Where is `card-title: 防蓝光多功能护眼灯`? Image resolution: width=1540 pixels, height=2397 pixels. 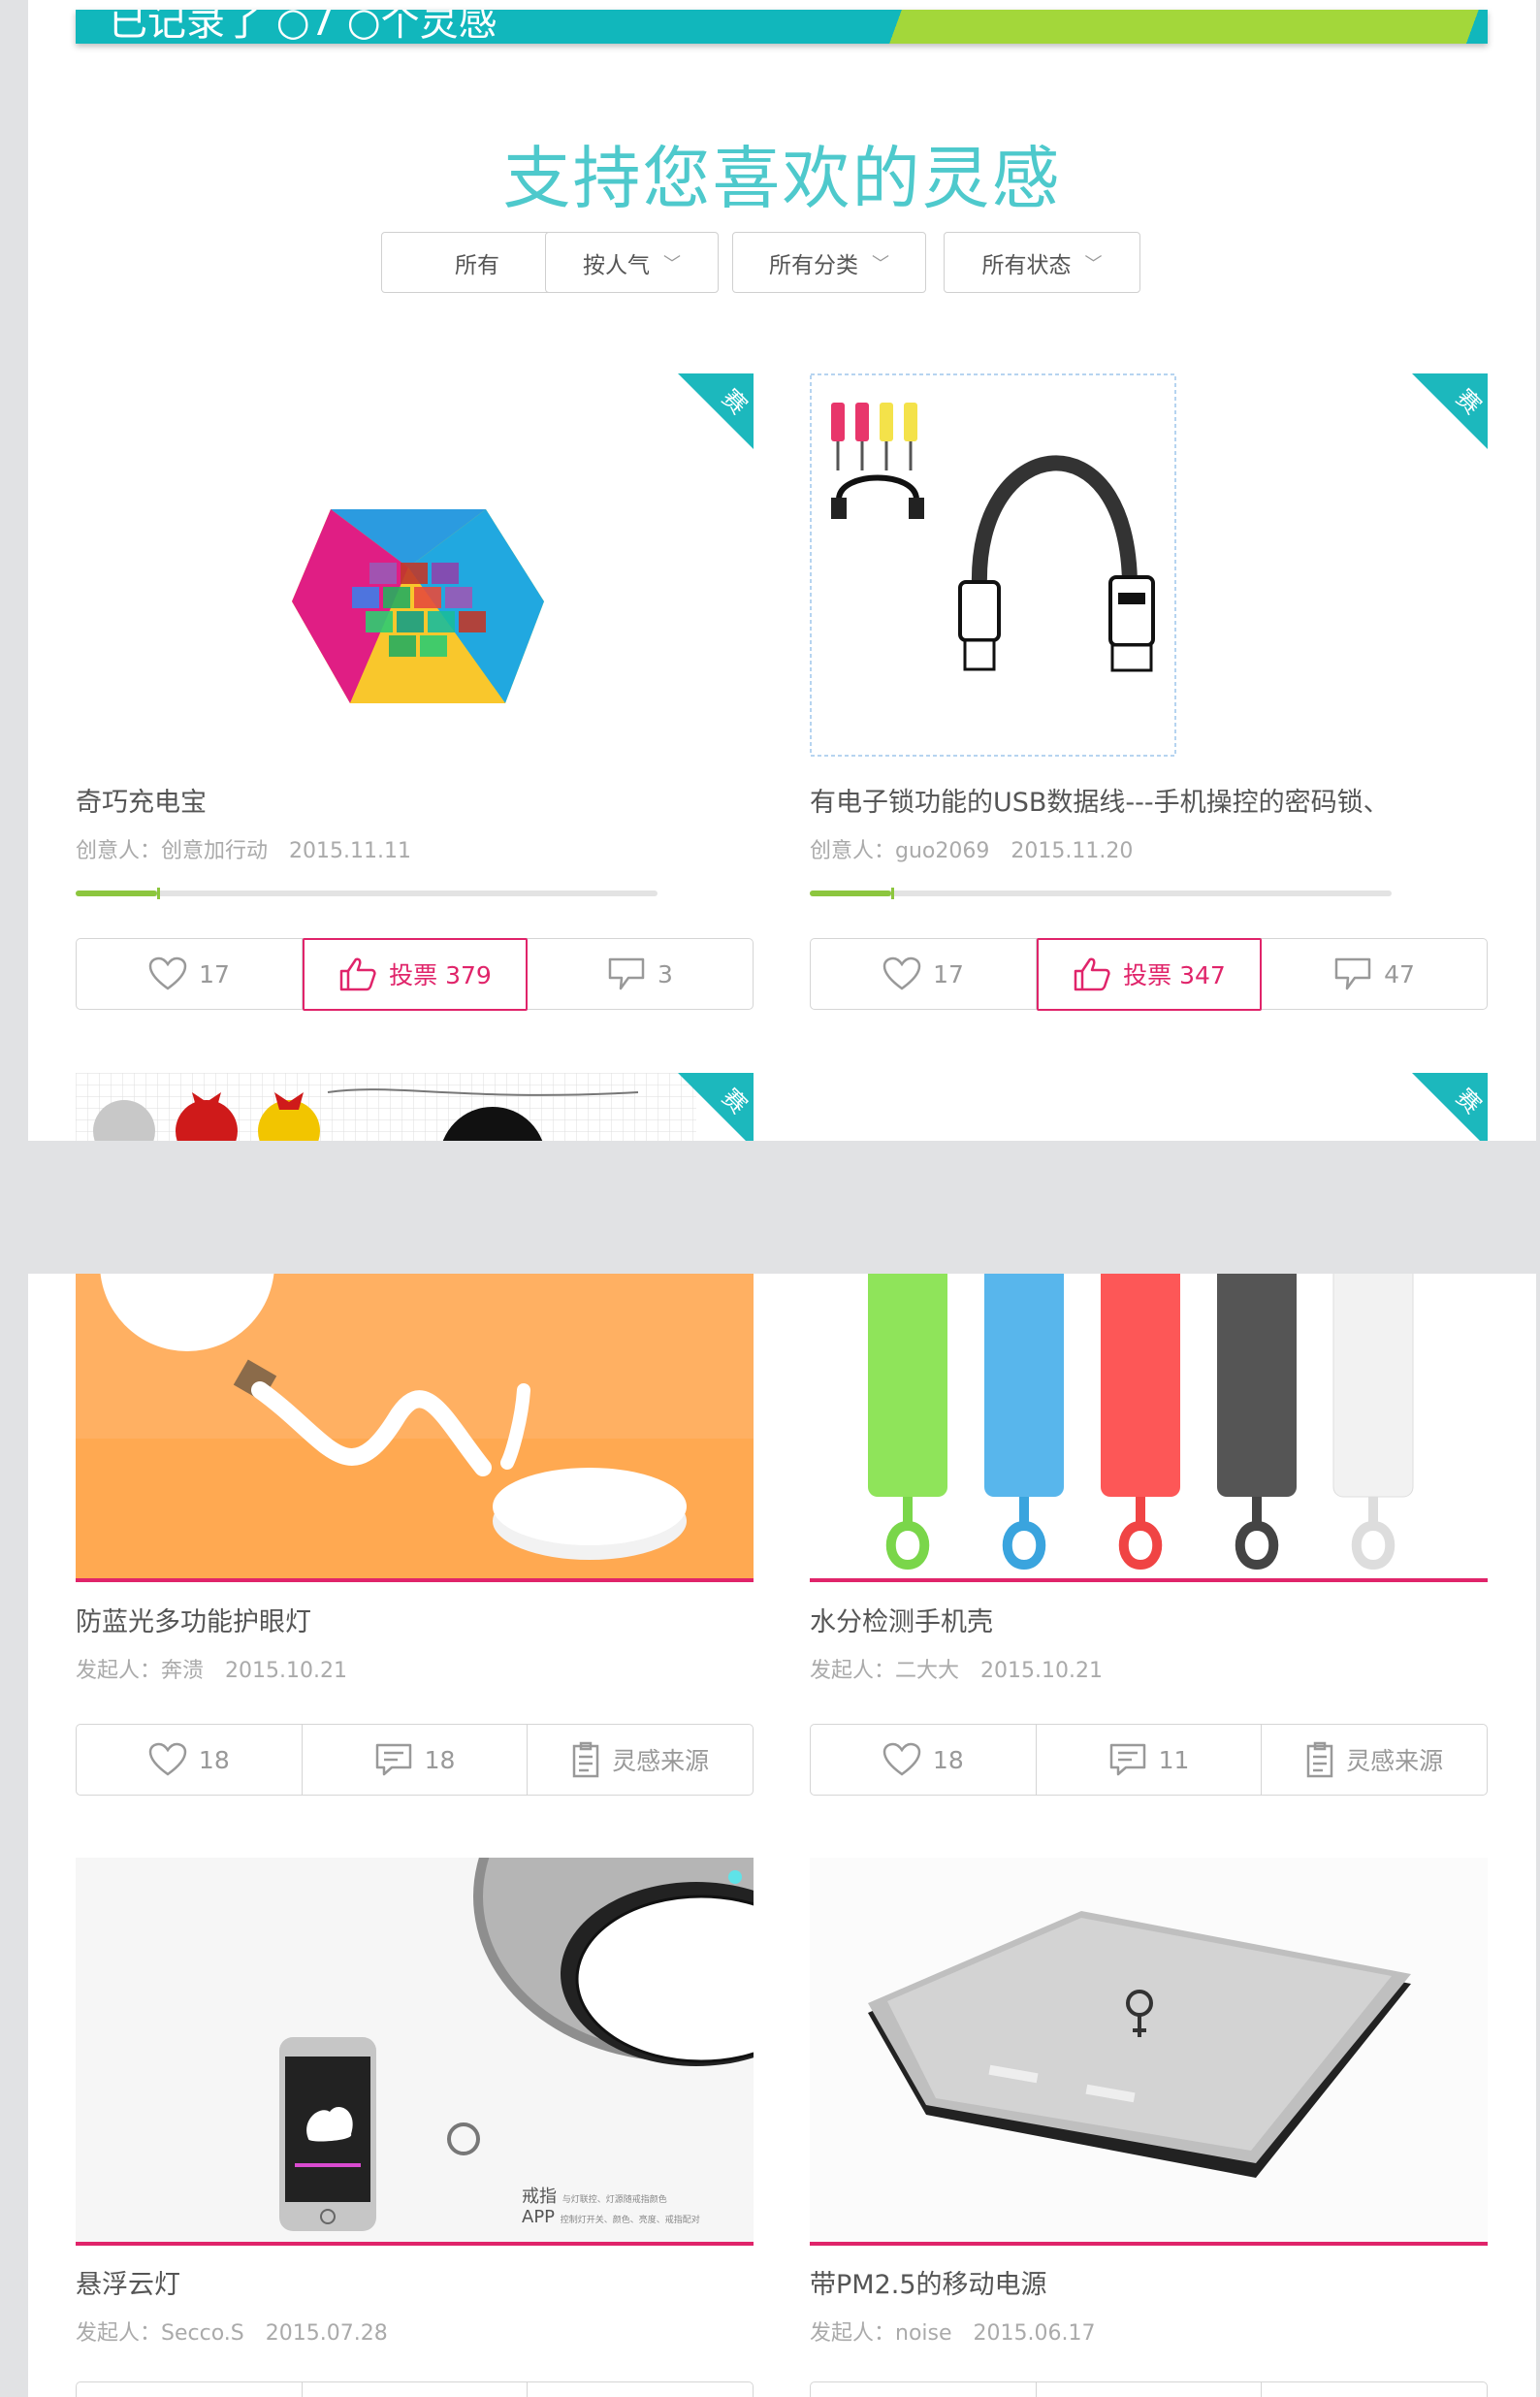
card-title: 防蓝光多功能护眼灯 is located at coordinates (193, 1619).